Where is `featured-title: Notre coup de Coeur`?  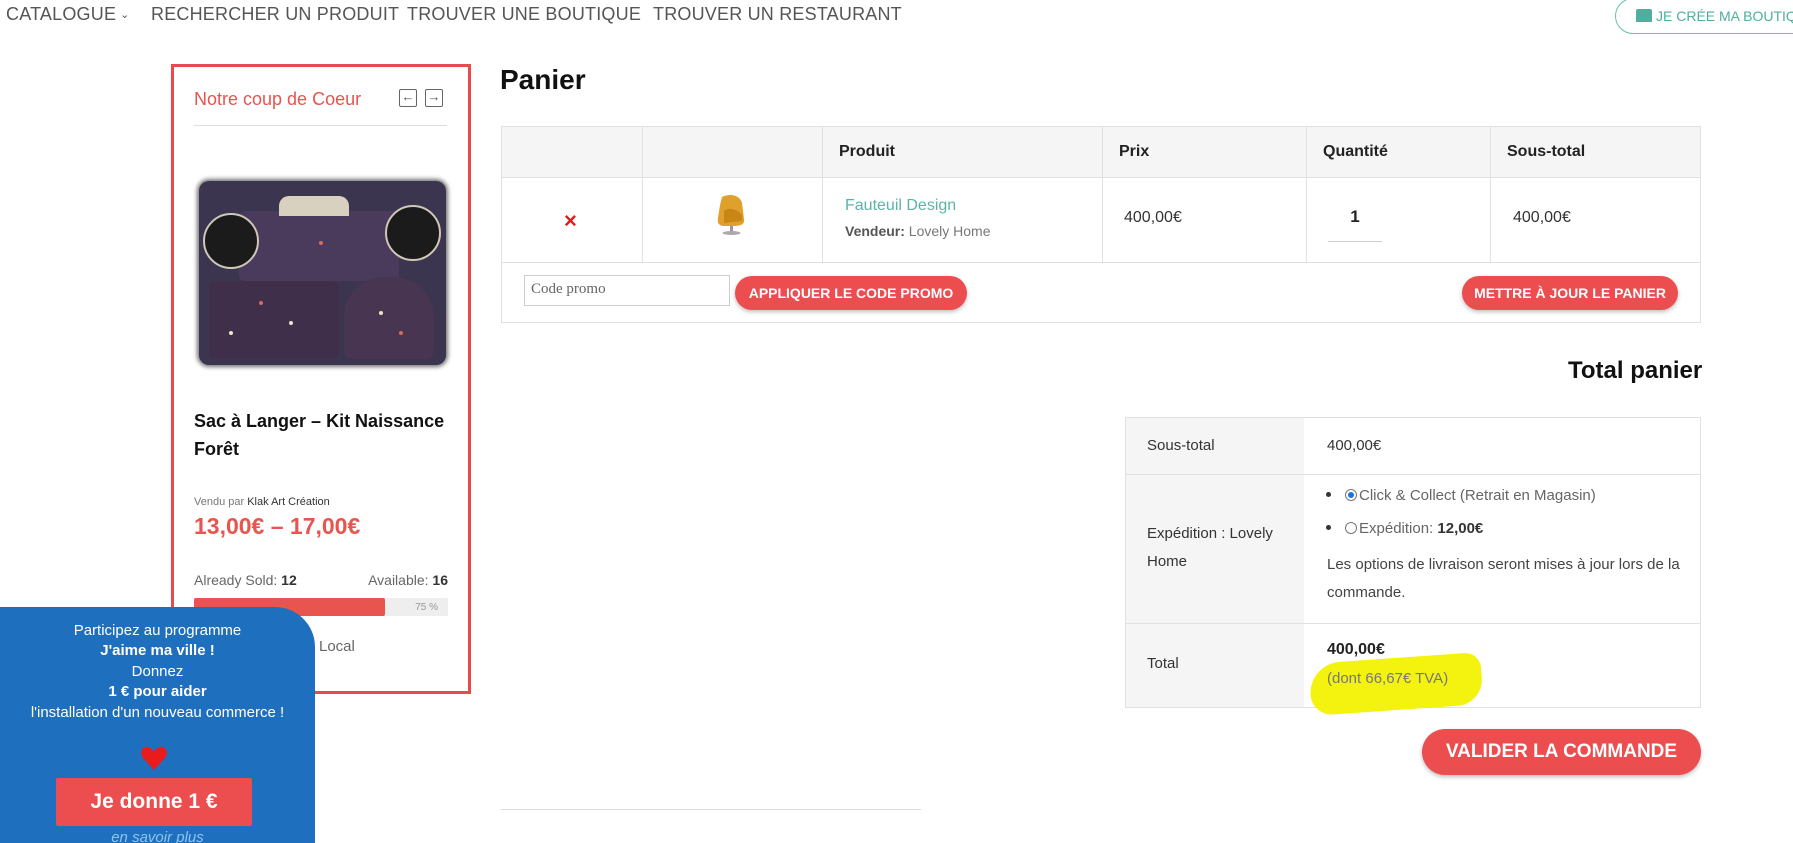 featured-title: Notre coup de Coeur is located at coordinates (278, 99).